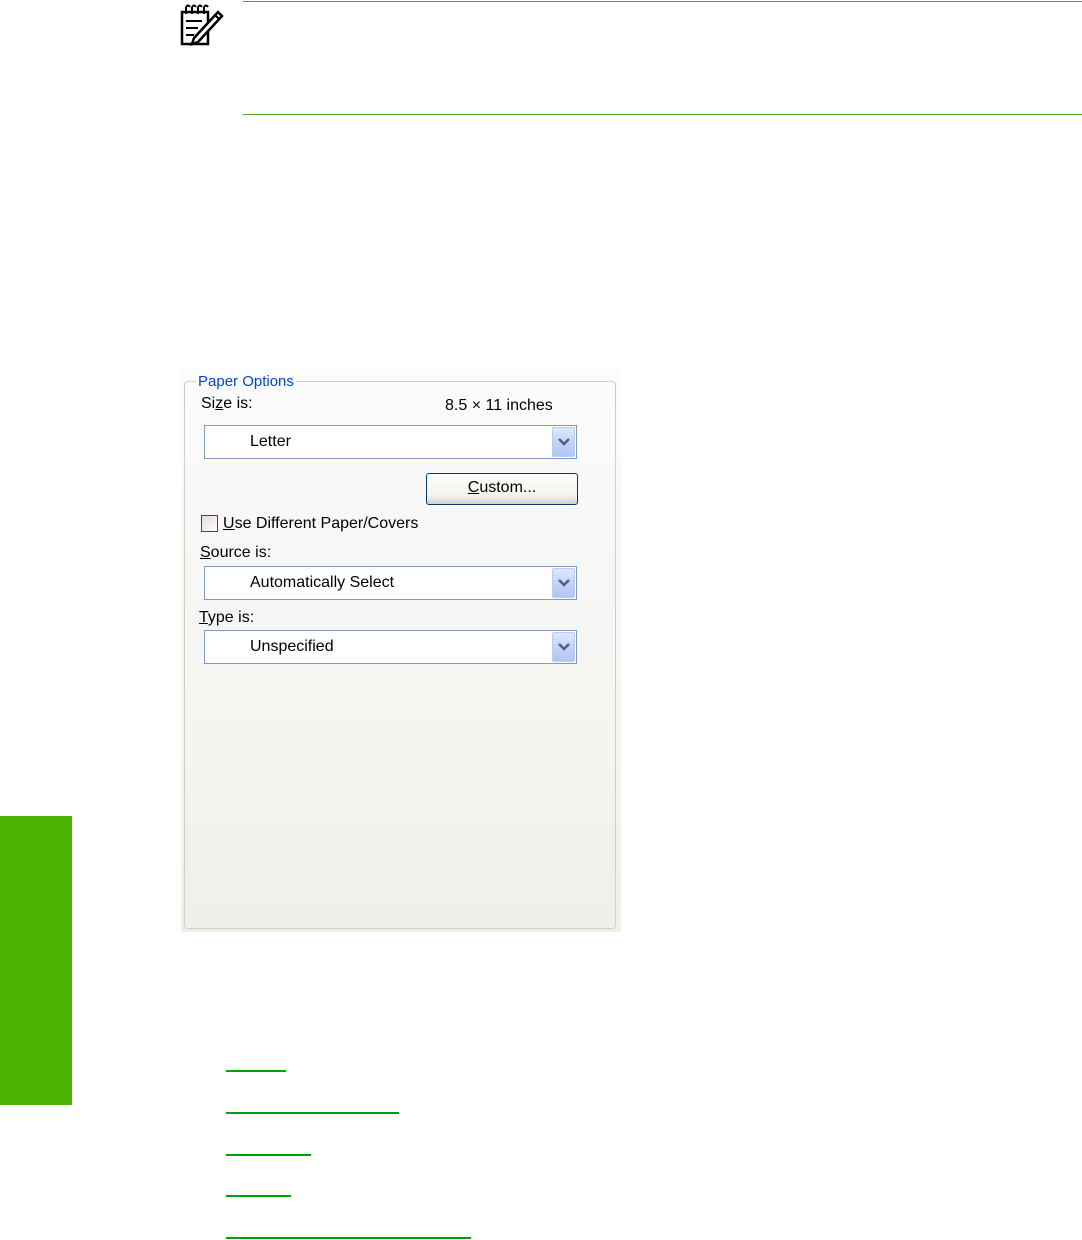 This screenshot has height=1240, width=1082. What do you see at coordinates (321, 523) in the screenshot?
I see `use-different-paper-label: Use Different Paper/Covers` at bounding box center [321, 523].